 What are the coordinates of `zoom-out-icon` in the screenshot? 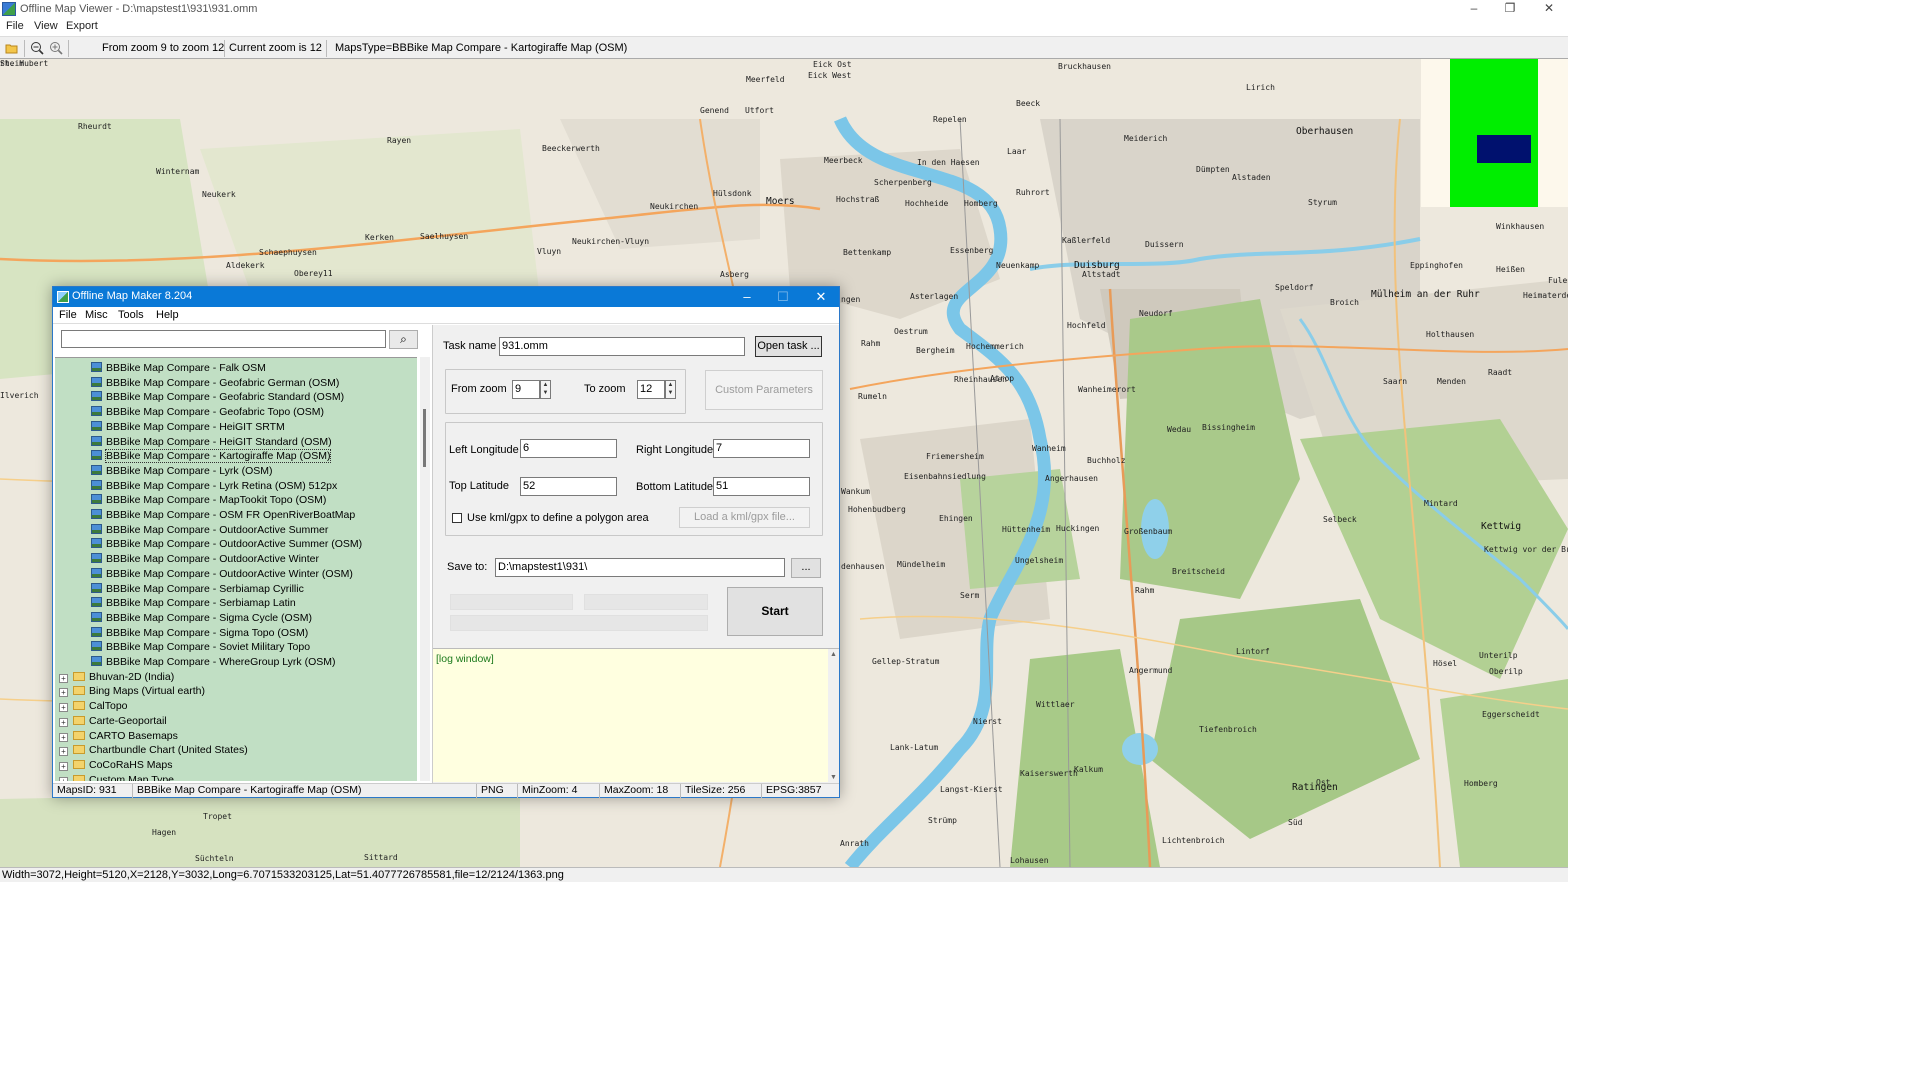 It's located at (37, 48).